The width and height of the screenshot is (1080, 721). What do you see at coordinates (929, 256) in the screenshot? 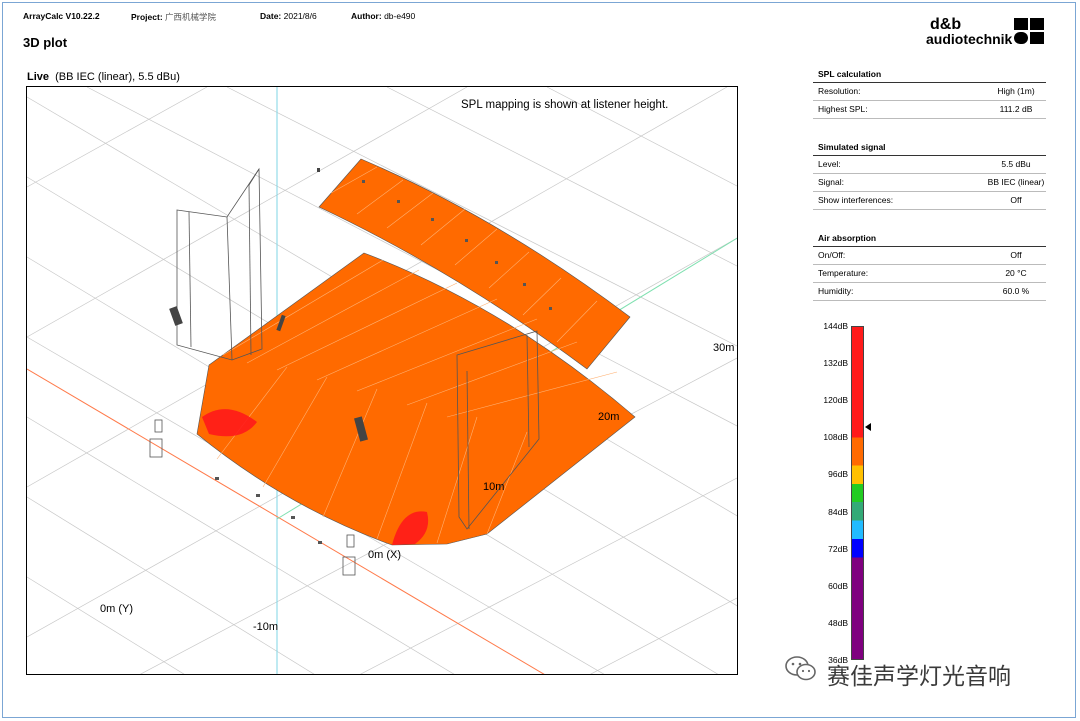
I see `on-off-row: On/Off: Off` at bounding box center [929, 256].